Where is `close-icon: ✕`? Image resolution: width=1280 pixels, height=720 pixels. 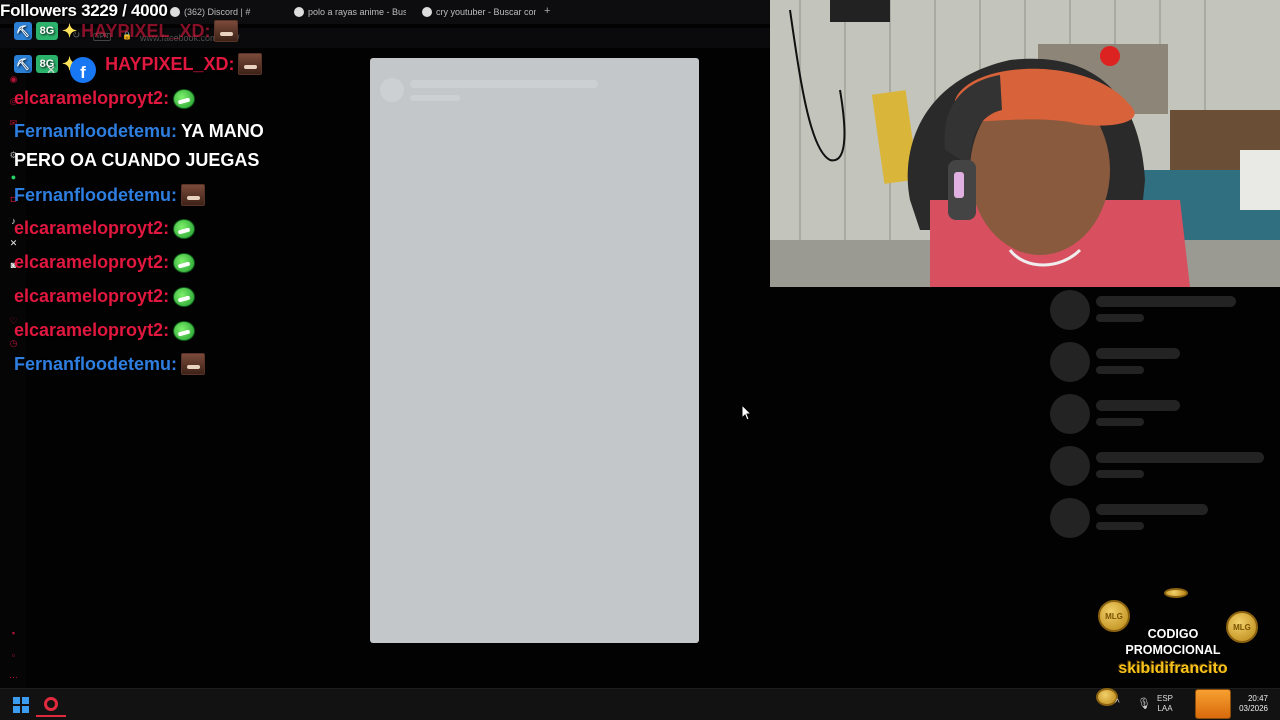
close-icon: ✕ is located at coordinates (51, 70).